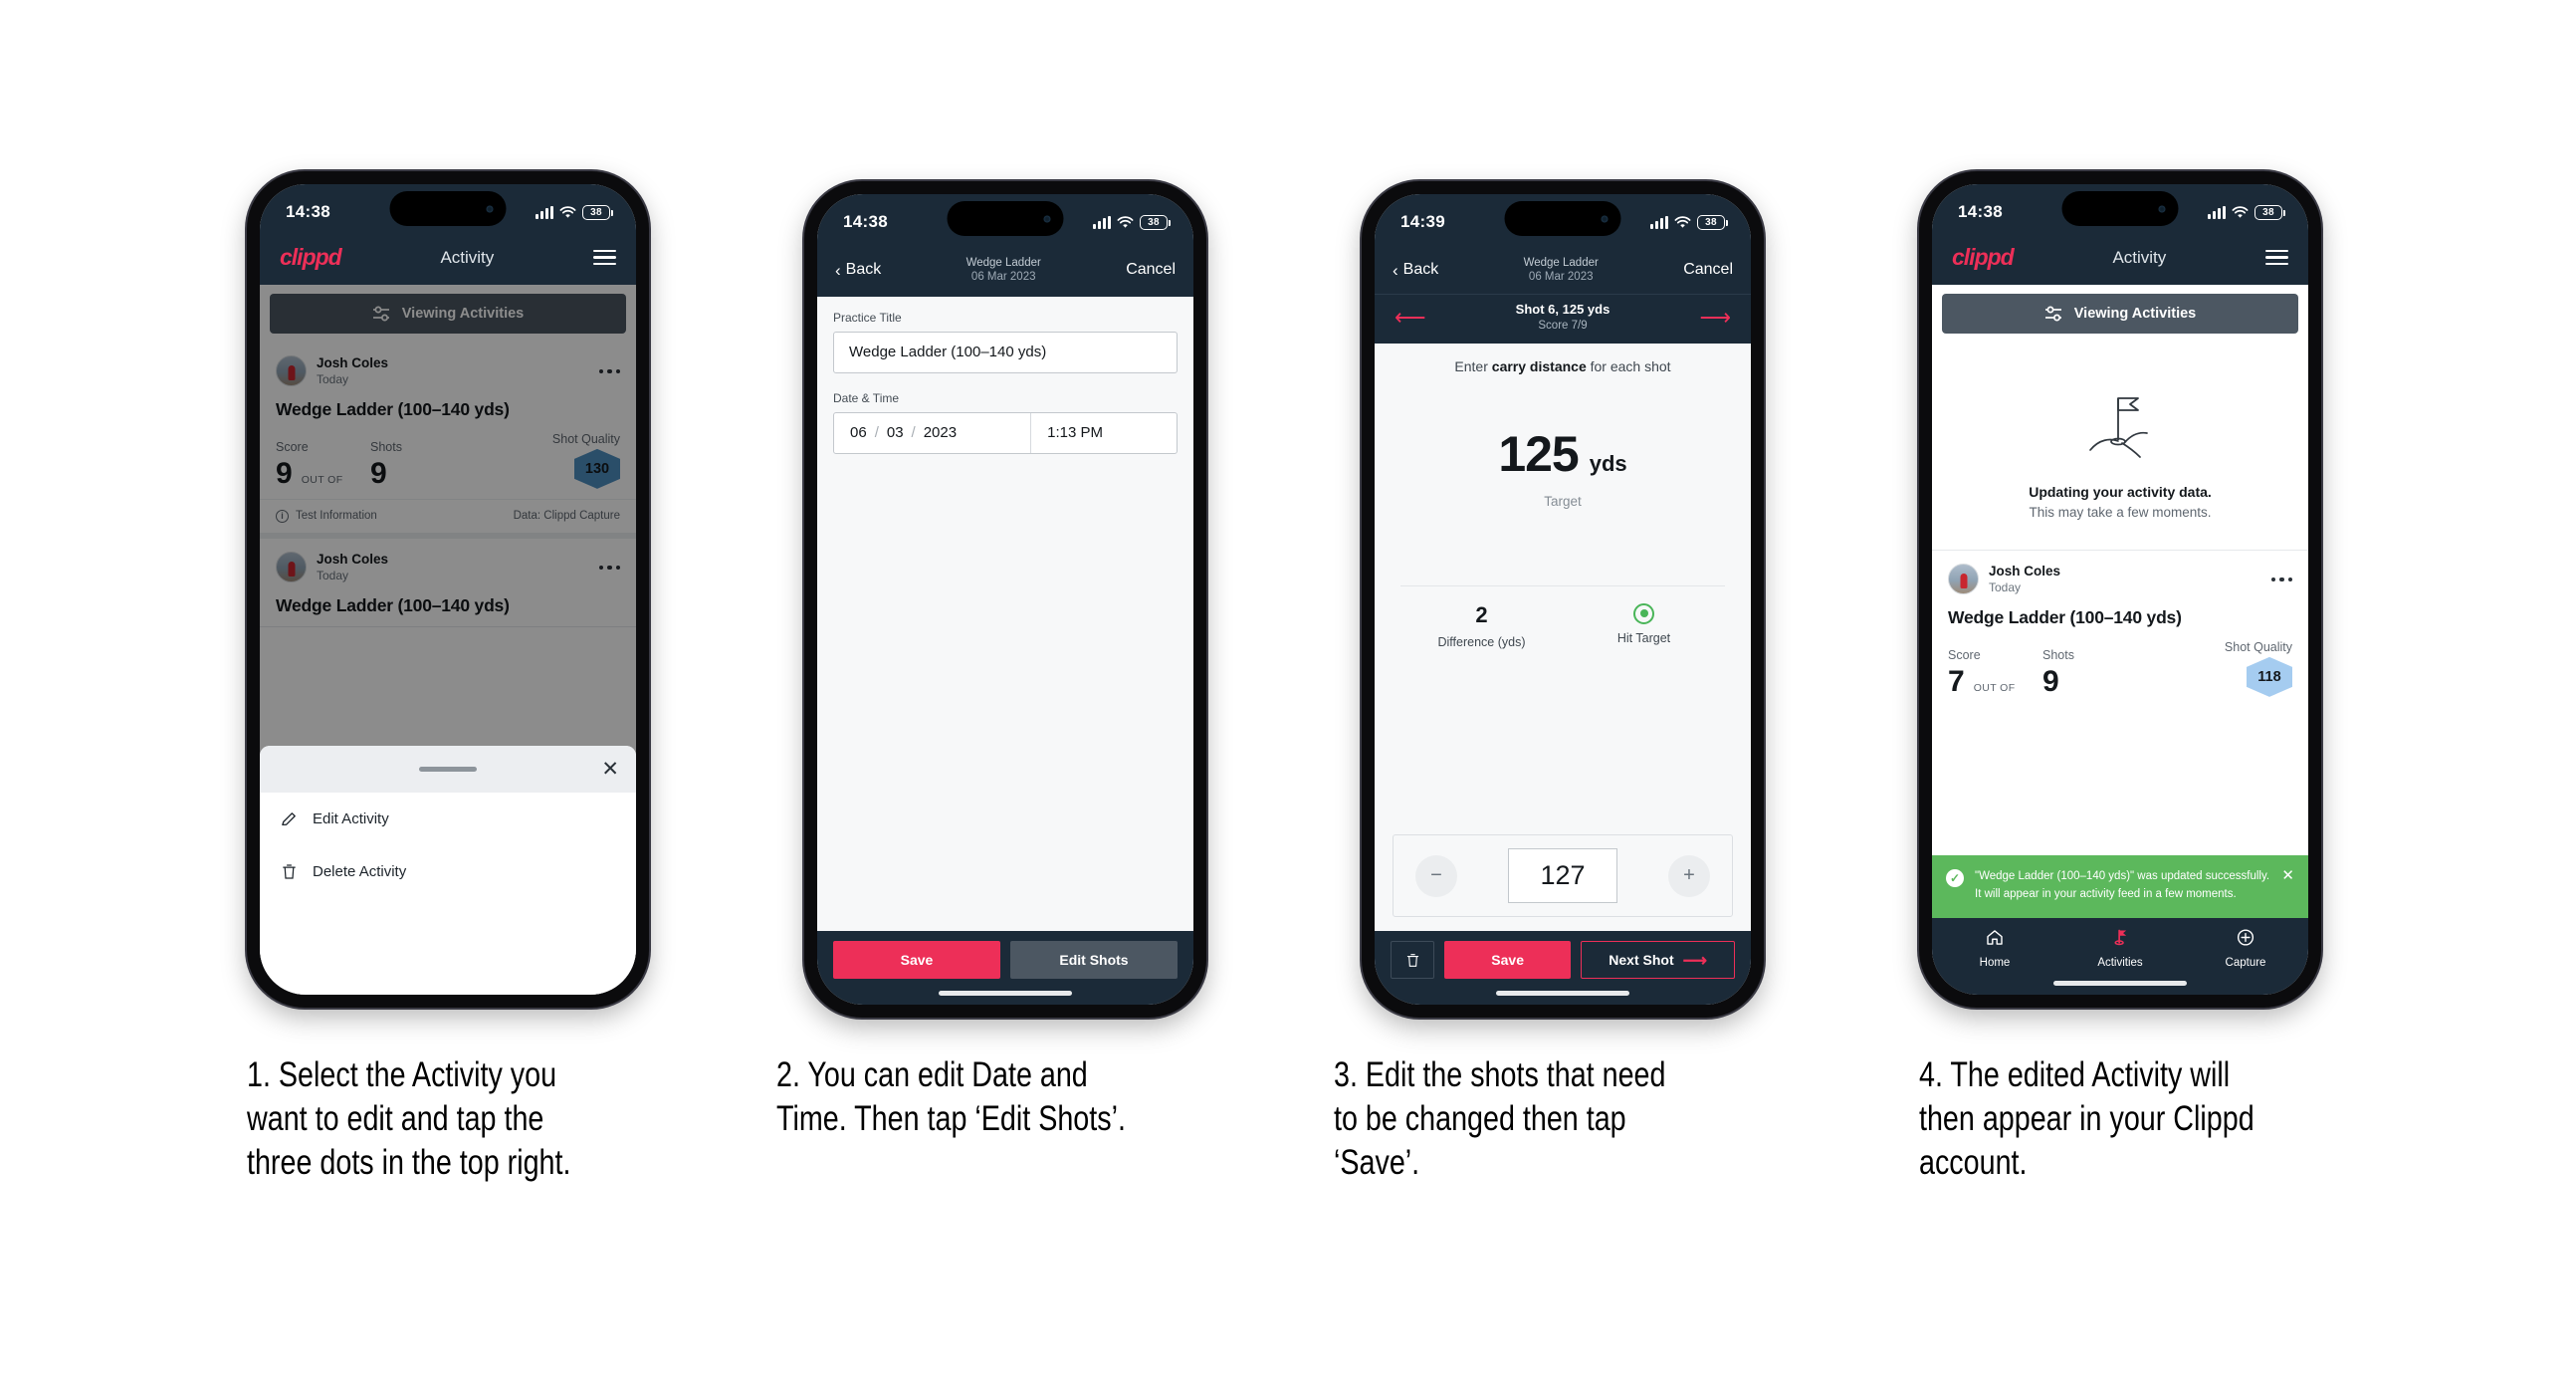  What do you see at coordinates (1005, 968) in the screenshot?
I see `bottom-action-bar: Save Edit Shots` at bounding box center [1005, 968].